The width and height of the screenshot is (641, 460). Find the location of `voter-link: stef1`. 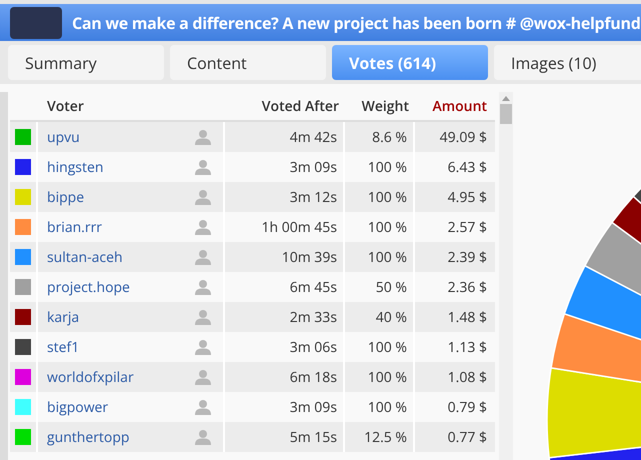

voter-link: stef1 is located at coordinates (63, 347).